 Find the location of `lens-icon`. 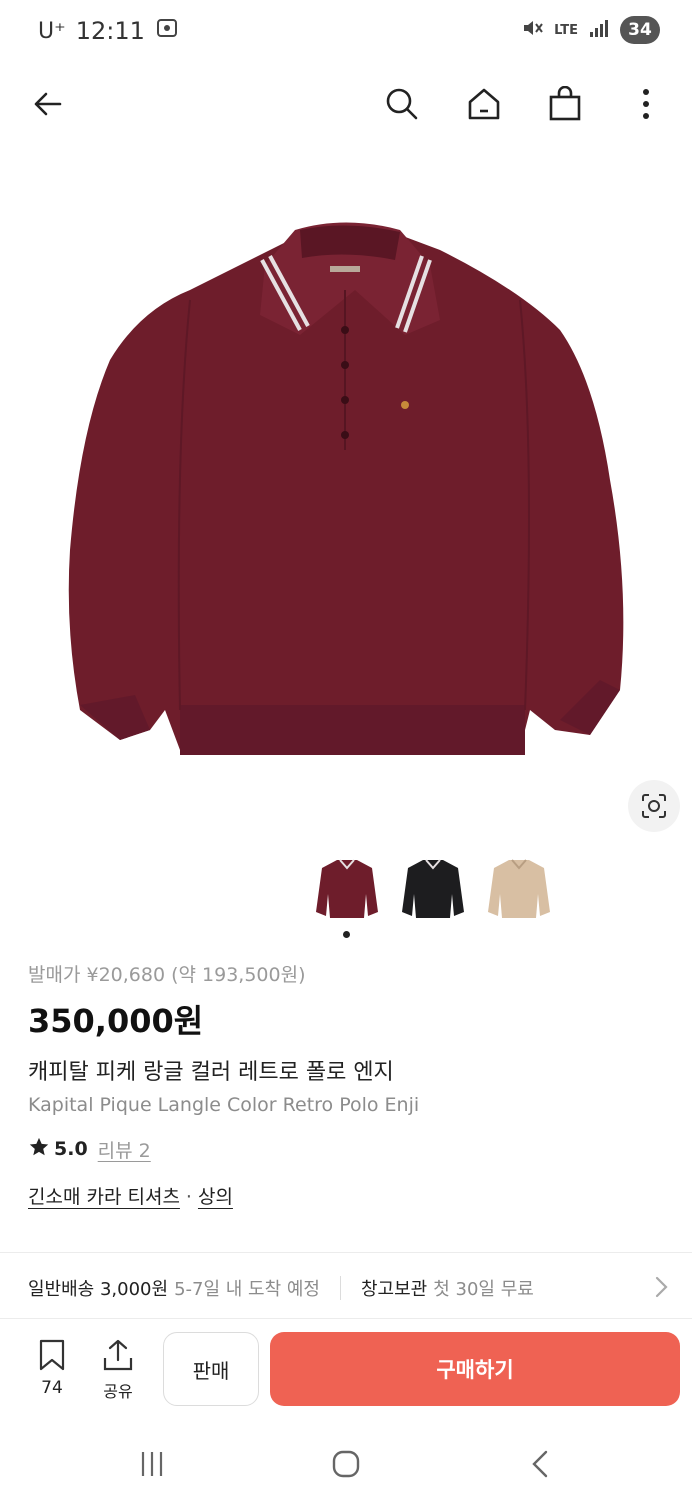

lens-icon is located at coordinates (654, 806).